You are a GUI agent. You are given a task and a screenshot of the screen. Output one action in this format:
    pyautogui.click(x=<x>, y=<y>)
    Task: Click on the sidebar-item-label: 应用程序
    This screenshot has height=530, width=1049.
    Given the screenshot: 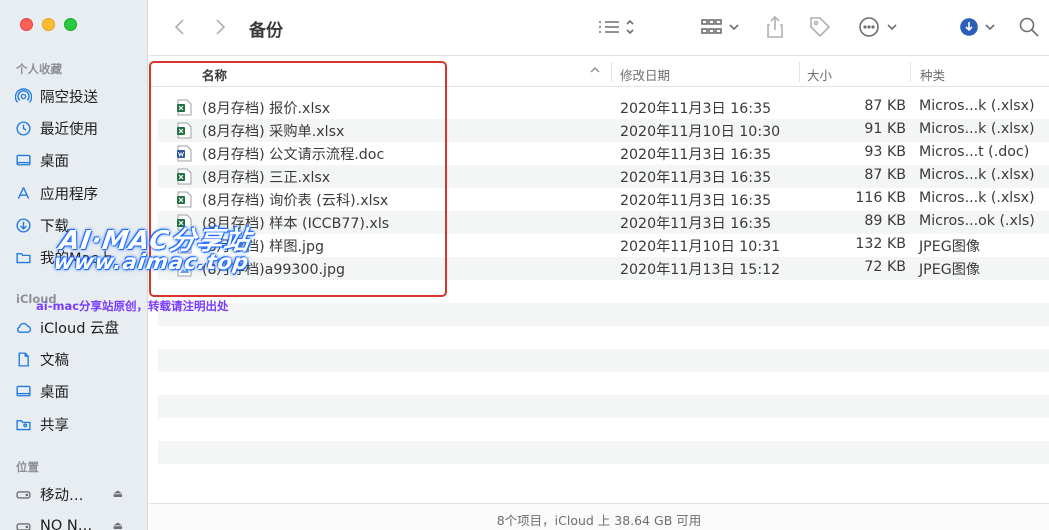 What is the action you would take?
    pyautogui.click(x=69, y=194)
    